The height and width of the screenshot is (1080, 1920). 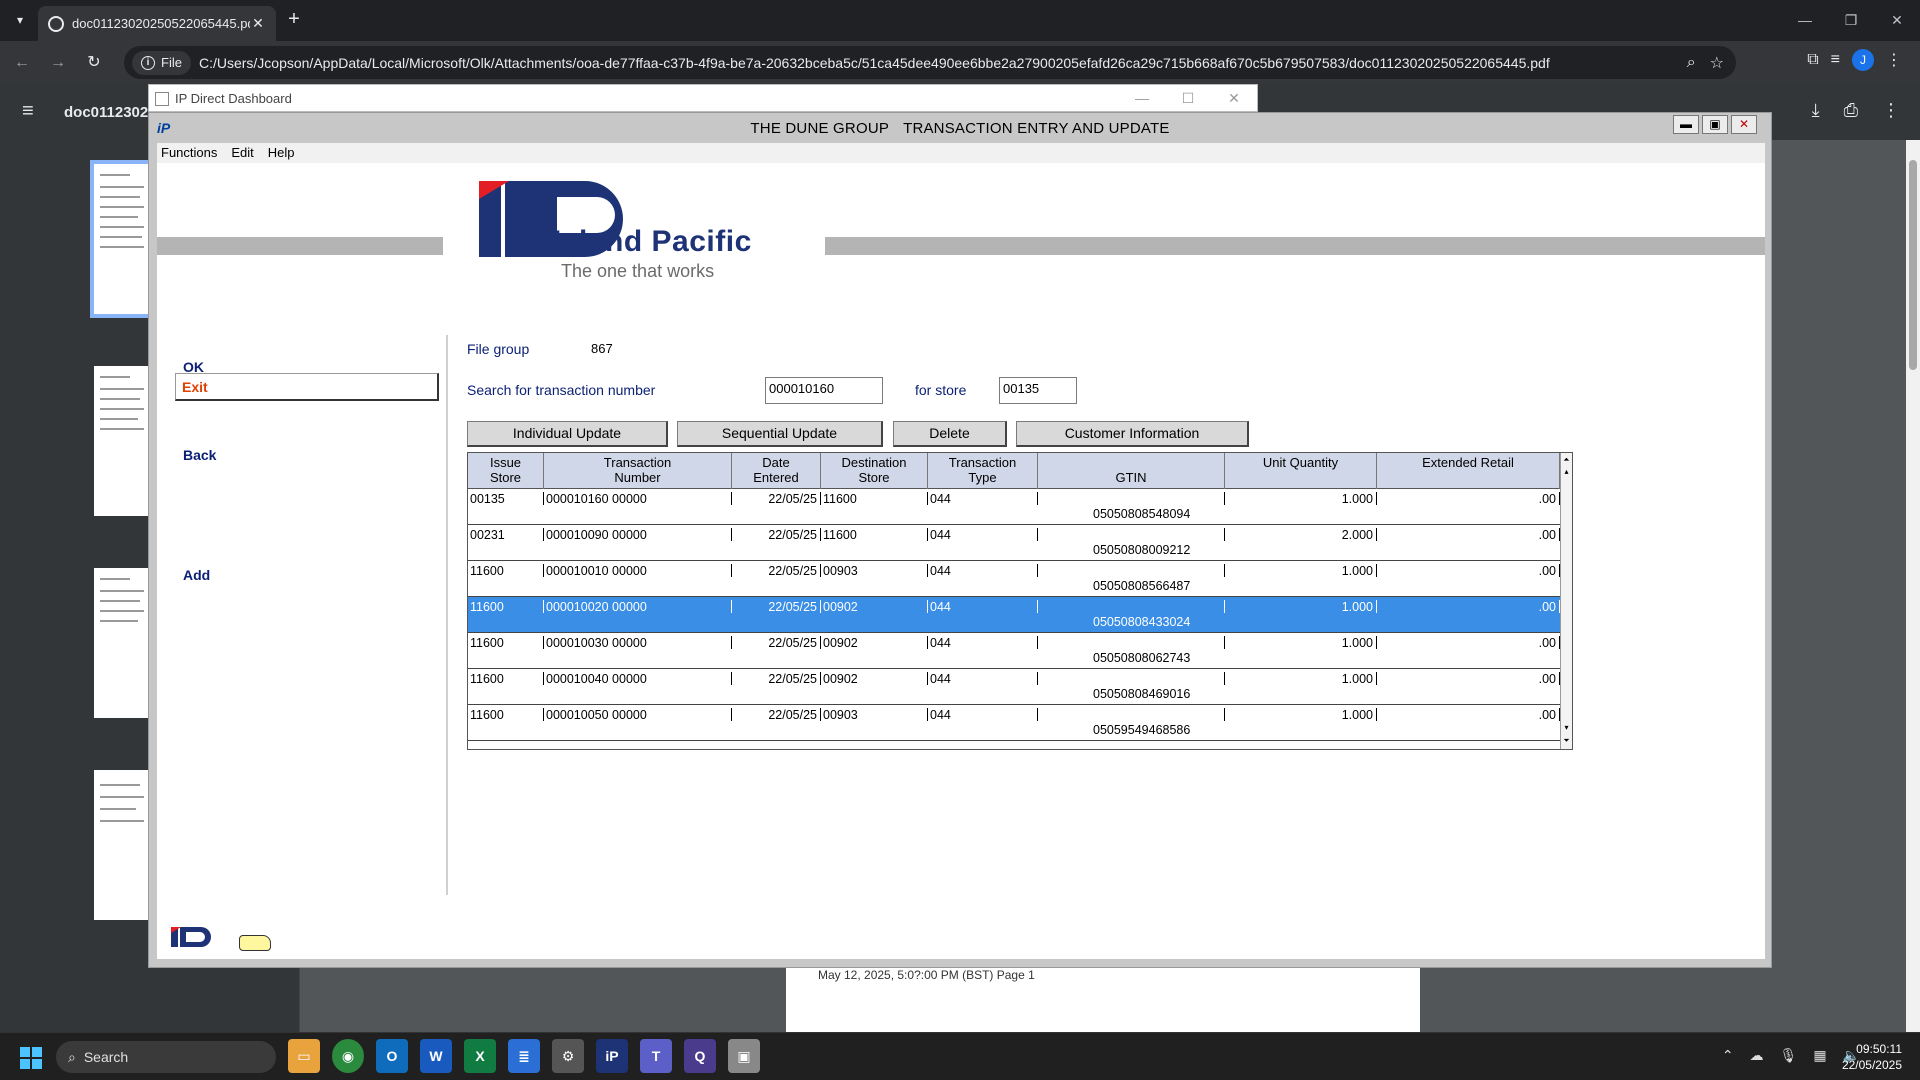 What do you see at coordinates (196, 575) in the screenshot?
I see `nav-add: Add` at bounding box center [196, 575].